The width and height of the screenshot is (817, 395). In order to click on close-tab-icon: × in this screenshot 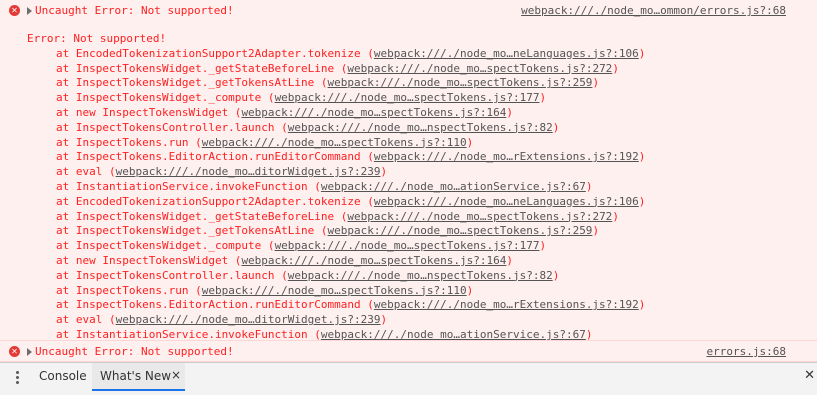, I will do `click(176, 375)`.